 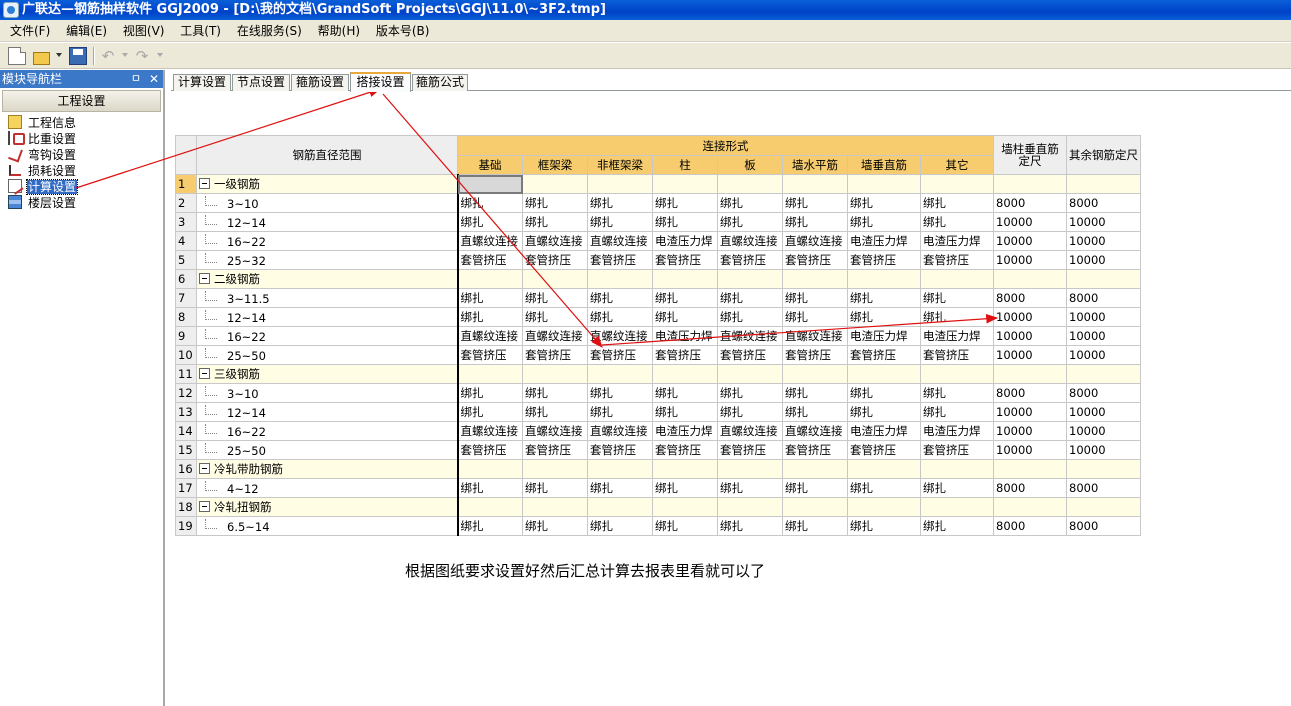 What do you see at coordinates (327, 374) in the screenshot?
I see `rebar-grade-cell: 三级钢筋` at bounding box center [327, 374].